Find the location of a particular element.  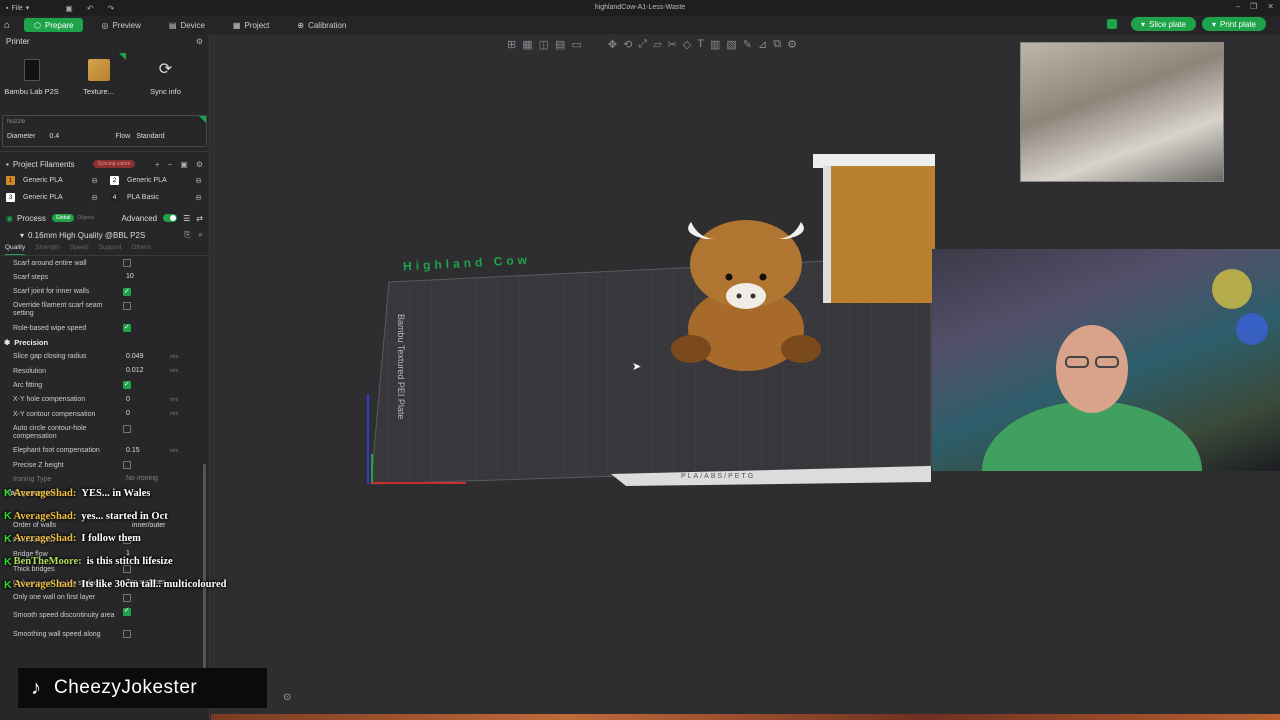

chat-message: K AverageShad: YES... in Wales is located at coordinates (77, 493).